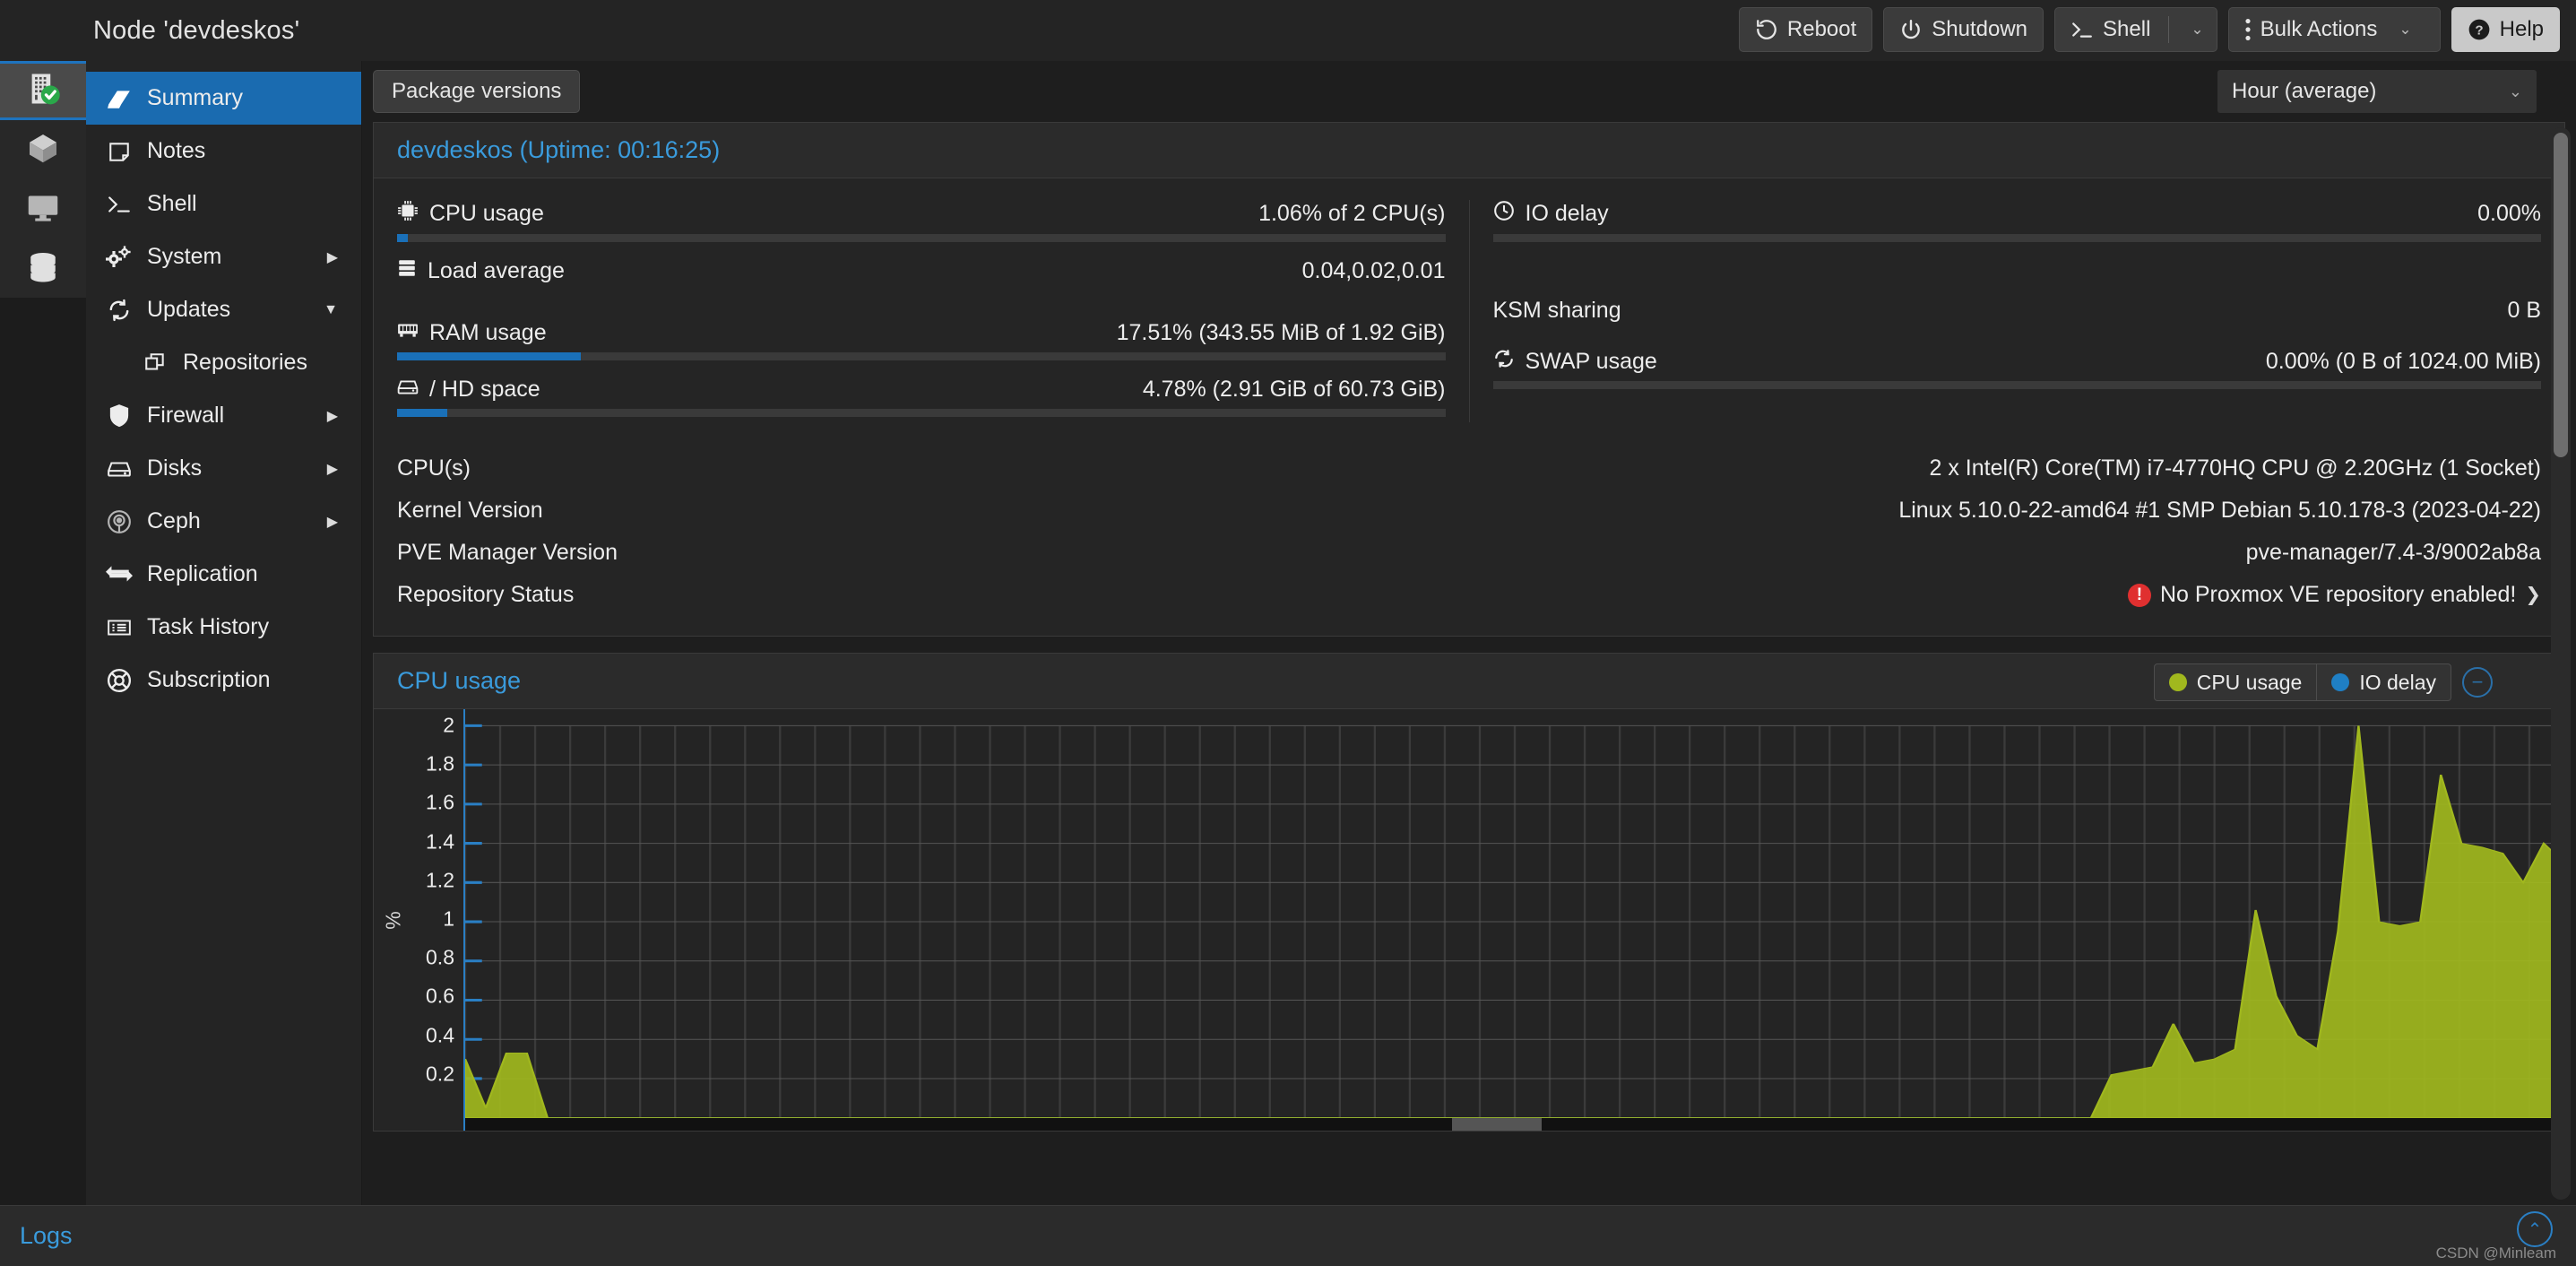  I want to click on chevron-right-icon: ❯, so click(2533, 595).